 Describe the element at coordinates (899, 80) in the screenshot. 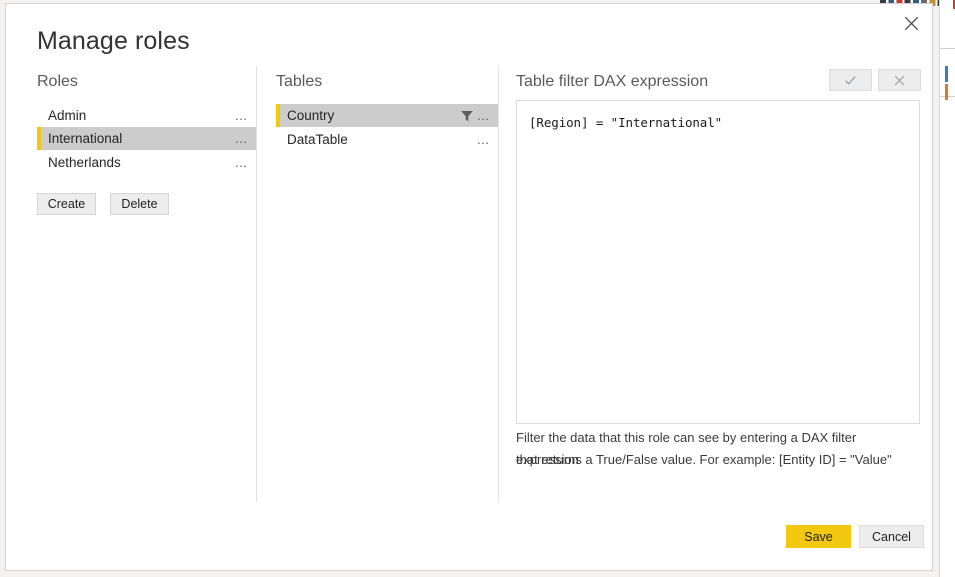

I see `discard-expression-button` at that location.